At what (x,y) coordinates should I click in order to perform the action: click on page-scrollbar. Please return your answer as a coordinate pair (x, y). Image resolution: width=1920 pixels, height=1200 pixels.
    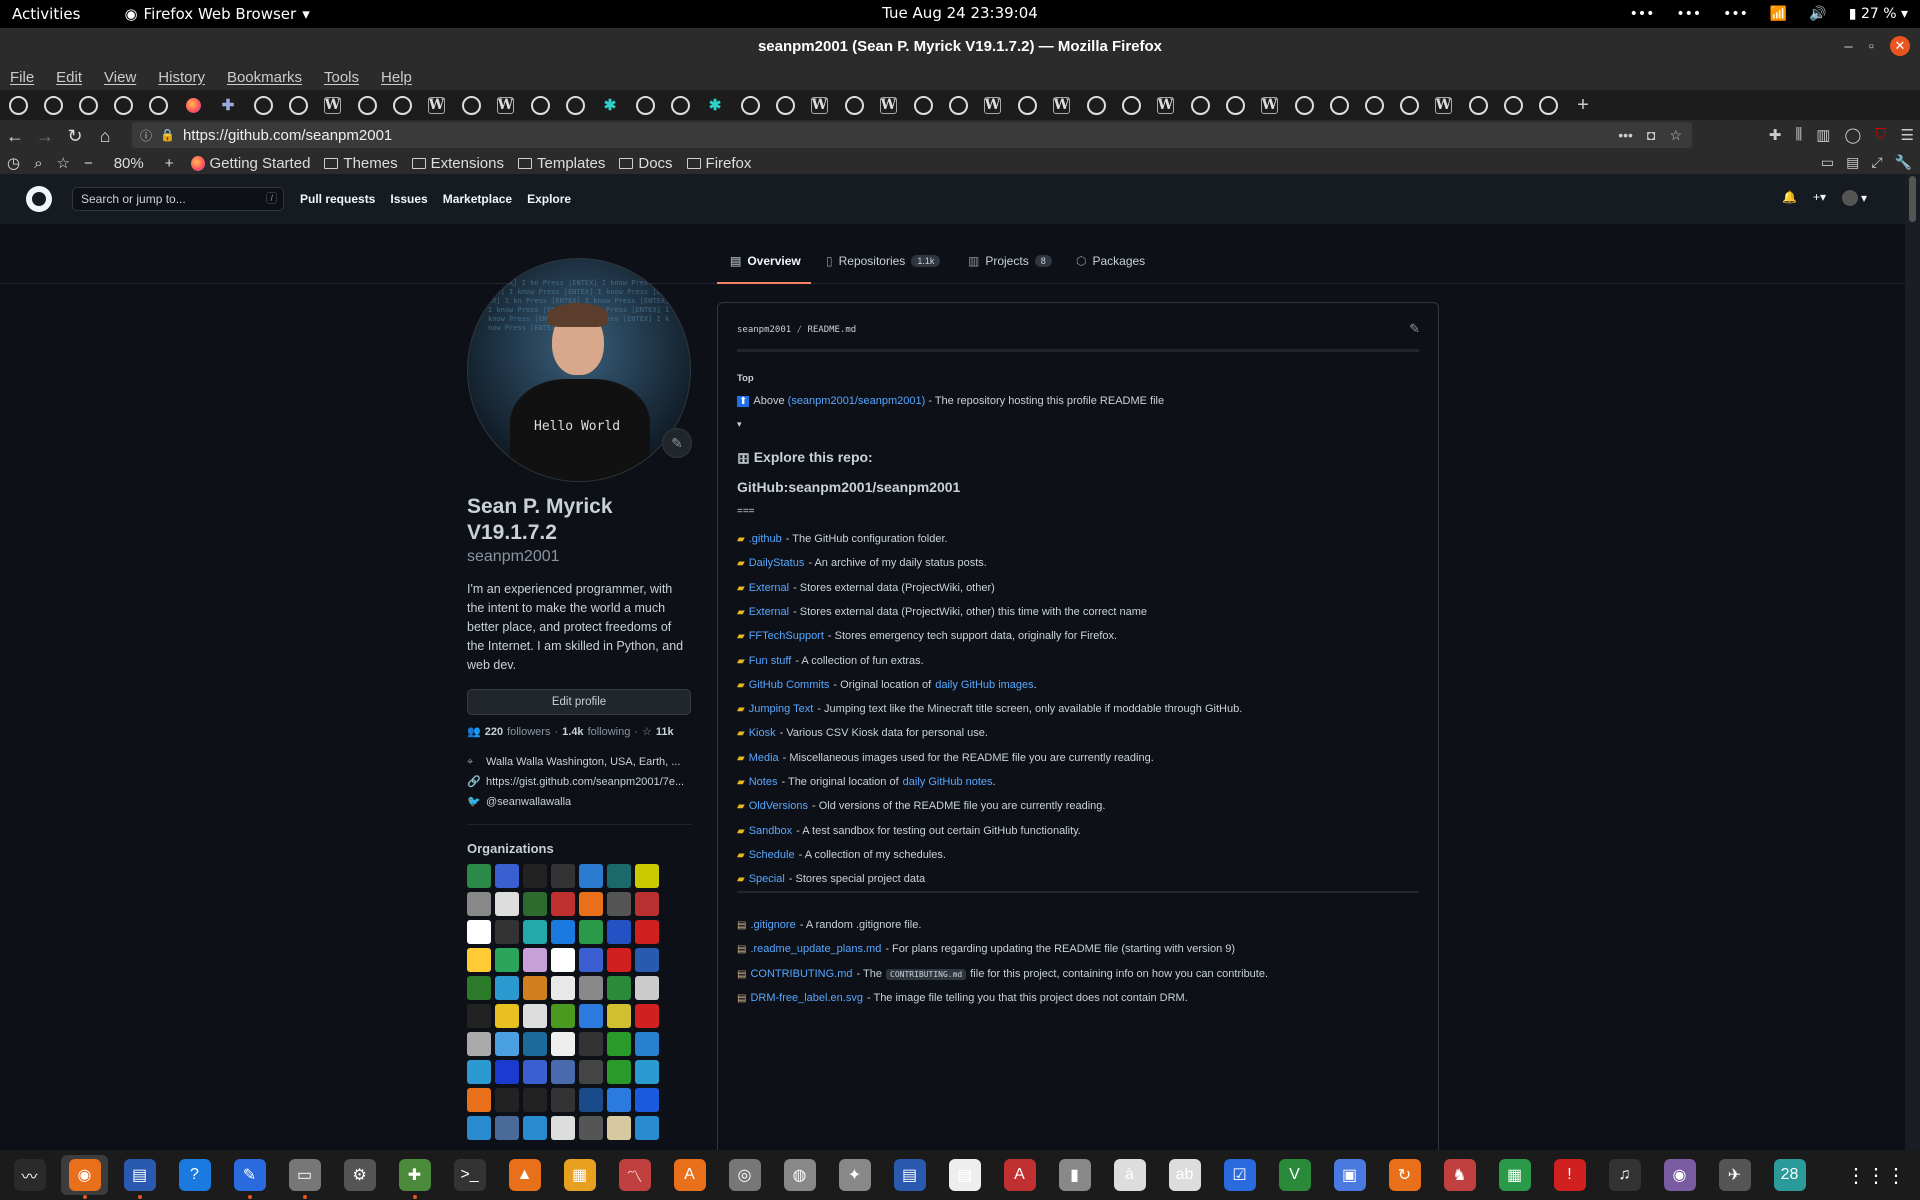
    Looking at the image, I should click on (1912, 662).